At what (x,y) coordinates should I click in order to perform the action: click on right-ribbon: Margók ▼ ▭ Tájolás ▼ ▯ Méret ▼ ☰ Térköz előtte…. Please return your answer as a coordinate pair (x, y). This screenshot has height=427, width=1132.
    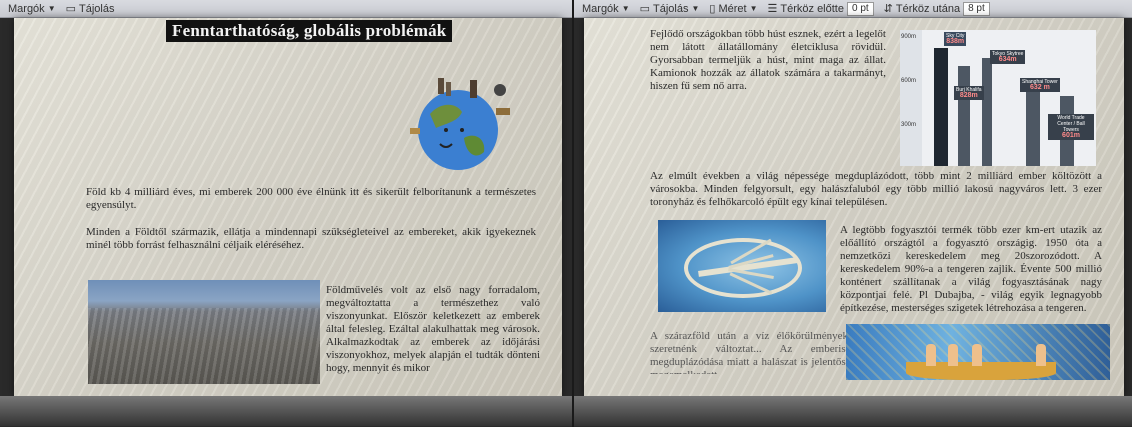
    Looking at the image, I should click on (853, 9).